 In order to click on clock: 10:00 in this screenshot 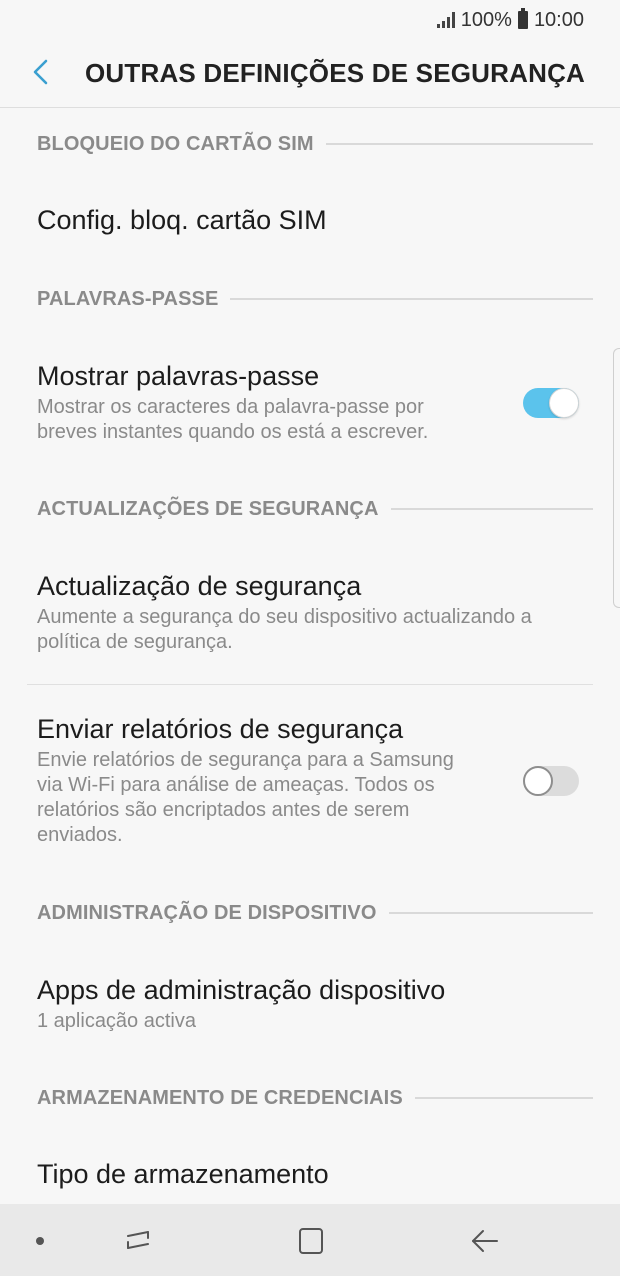, I will do `click(558, 19)`.